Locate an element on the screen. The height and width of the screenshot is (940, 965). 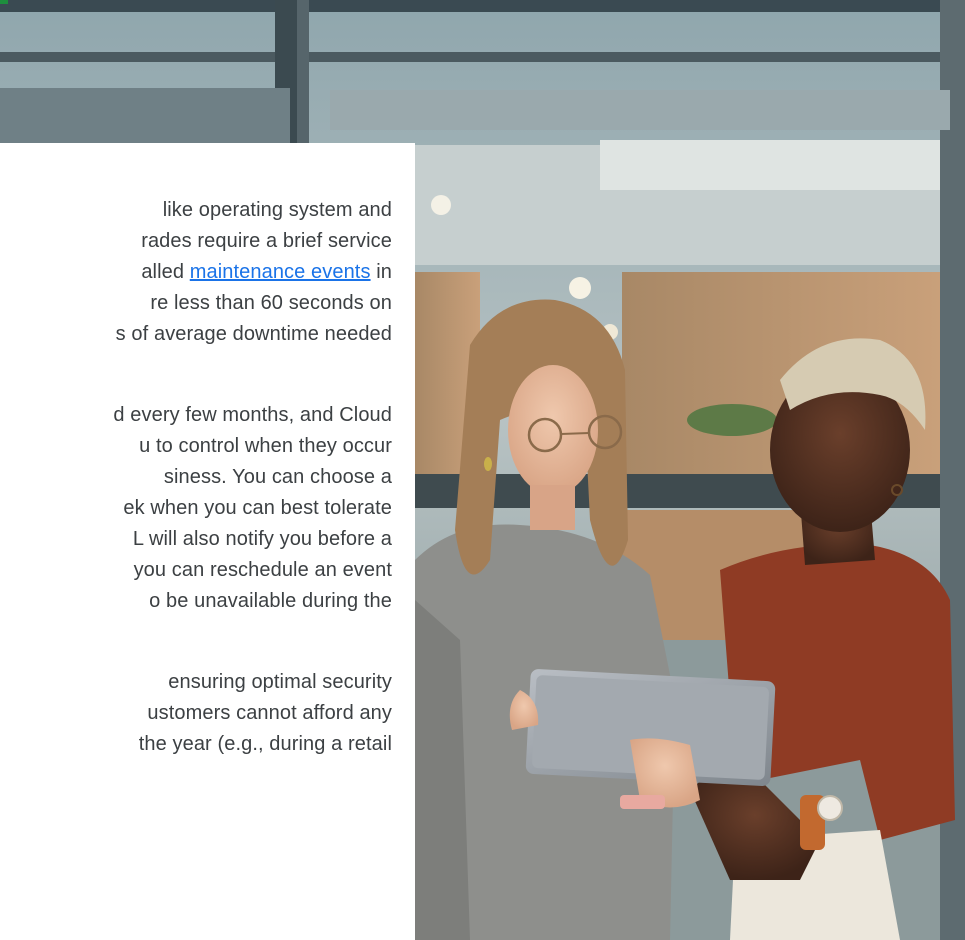
text-line: re less than 60 seconds on is located at coordinates (271, 303).